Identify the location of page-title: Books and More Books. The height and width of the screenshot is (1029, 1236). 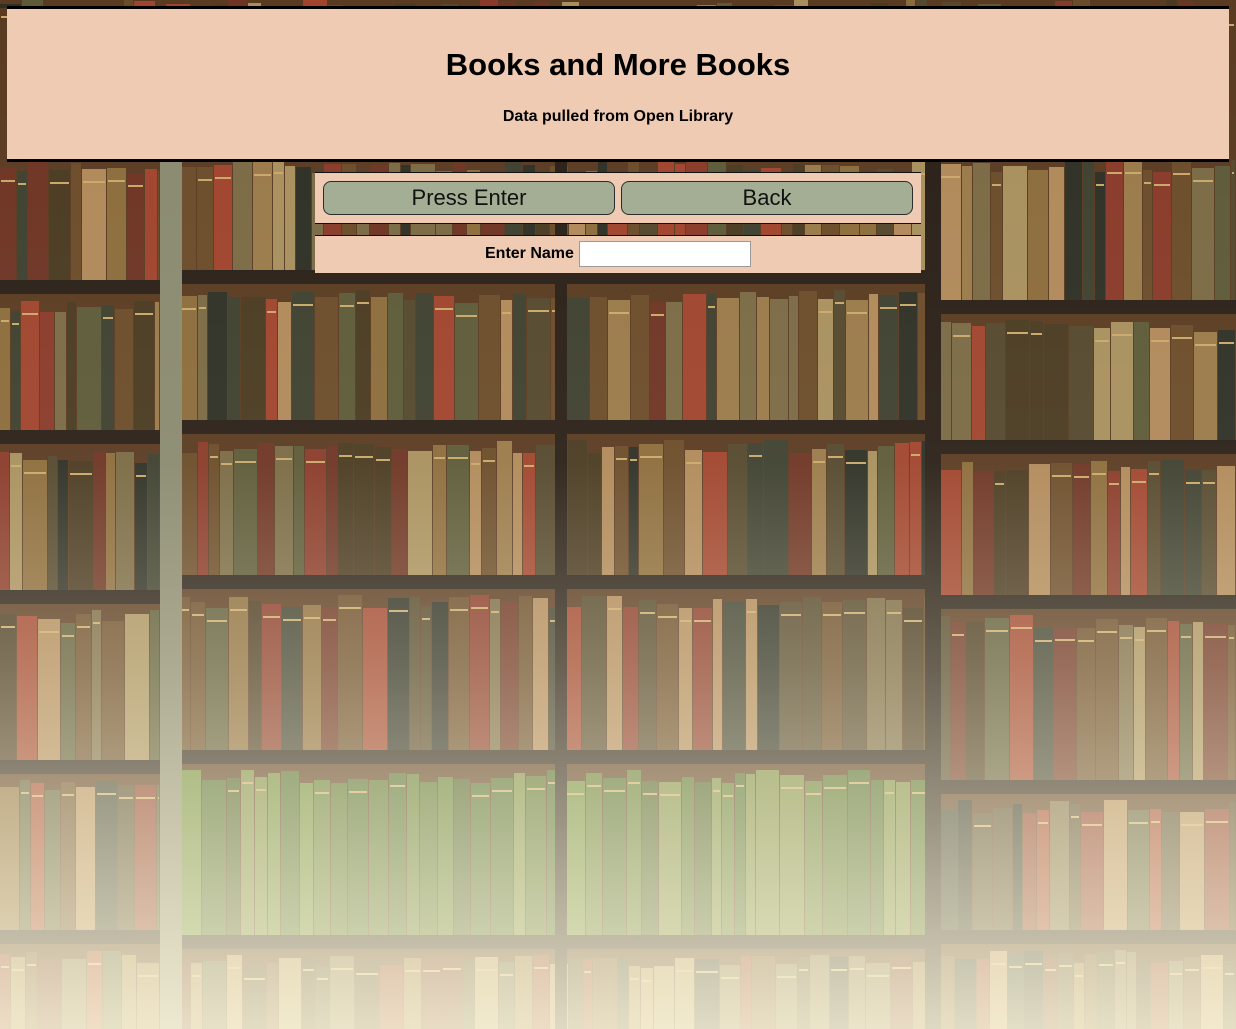
(618, 64).